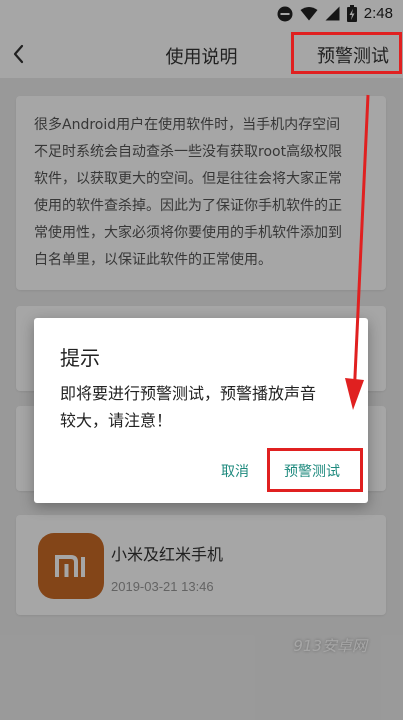 This screenshot has width=403, height=720. I want to click on highlight-box-title, so click(346, 53).